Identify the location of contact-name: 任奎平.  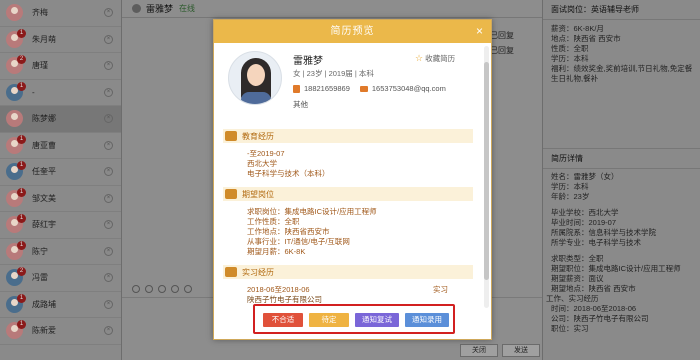
(44, 172).